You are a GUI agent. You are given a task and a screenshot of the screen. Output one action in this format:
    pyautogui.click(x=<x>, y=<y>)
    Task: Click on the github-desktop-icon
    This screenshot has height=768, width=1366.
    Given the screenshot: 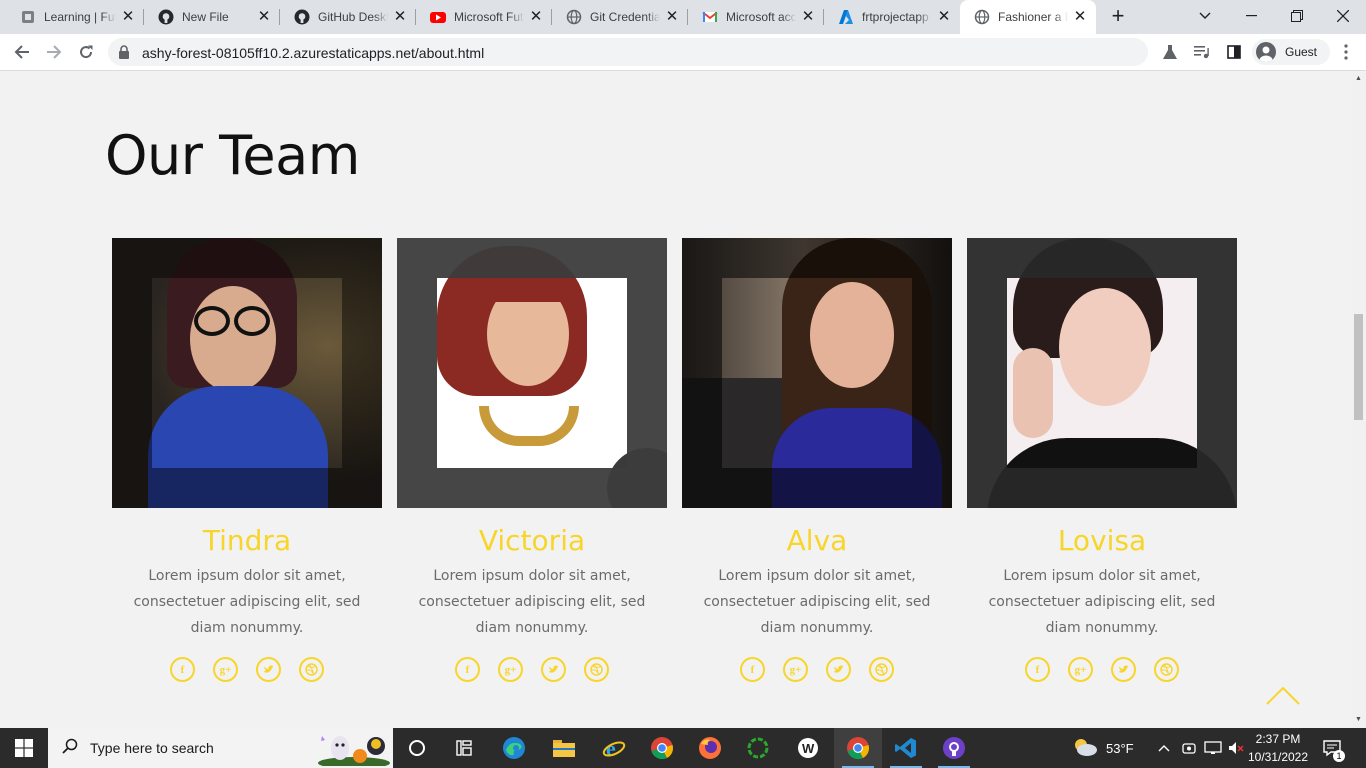 What is the action you would take?
    pyautogui.click(x=954, y=748)
    